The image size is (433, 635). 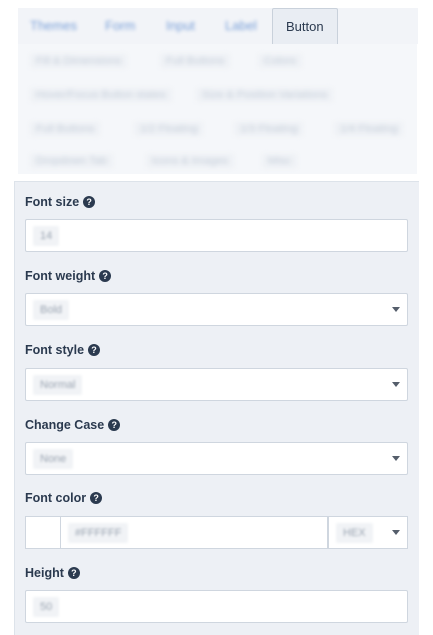 What do you see at coordinates (180, 26) in the screenshot?
I see `tab-input: Input` at bounding box center [180, 26].